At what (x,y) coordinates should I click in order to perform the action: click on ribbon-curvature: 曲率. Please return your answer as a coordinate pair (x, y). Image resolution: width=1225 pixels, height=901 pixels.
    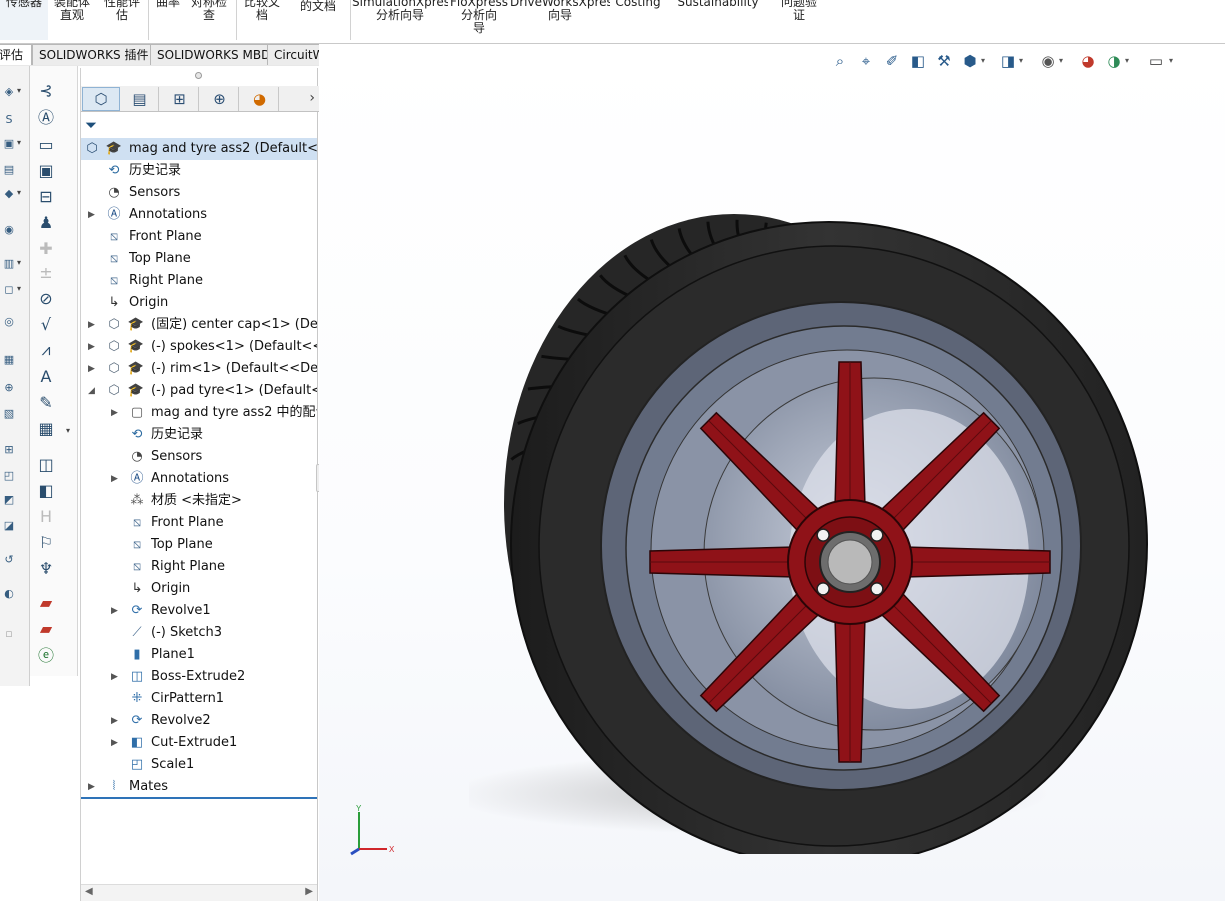
    Looking at the image, I should click on (168, 20).